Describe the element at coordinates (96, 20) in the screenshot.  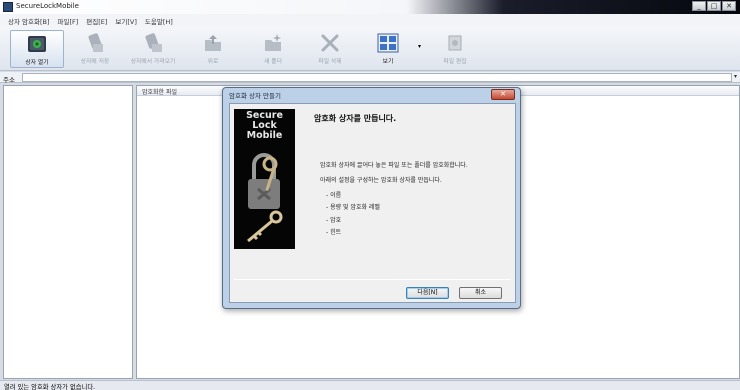
I see `menu-edit: 편집[E]` at that location.